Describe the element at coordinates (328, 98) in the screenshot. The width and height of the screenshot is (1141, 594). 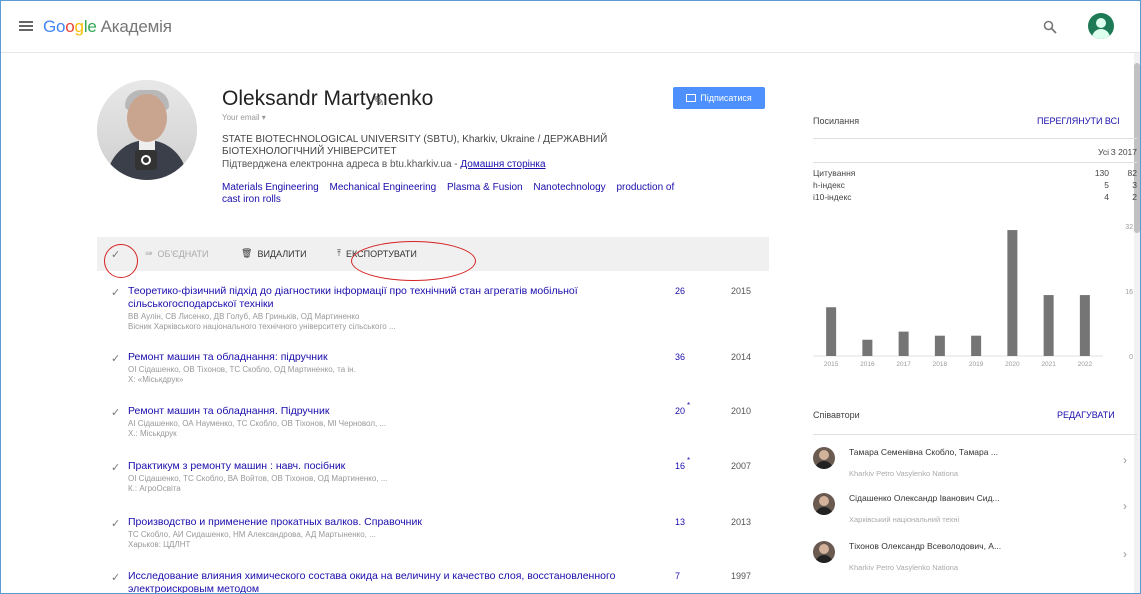
I see `profile-name: Oleksandr Martynenko` at that location.